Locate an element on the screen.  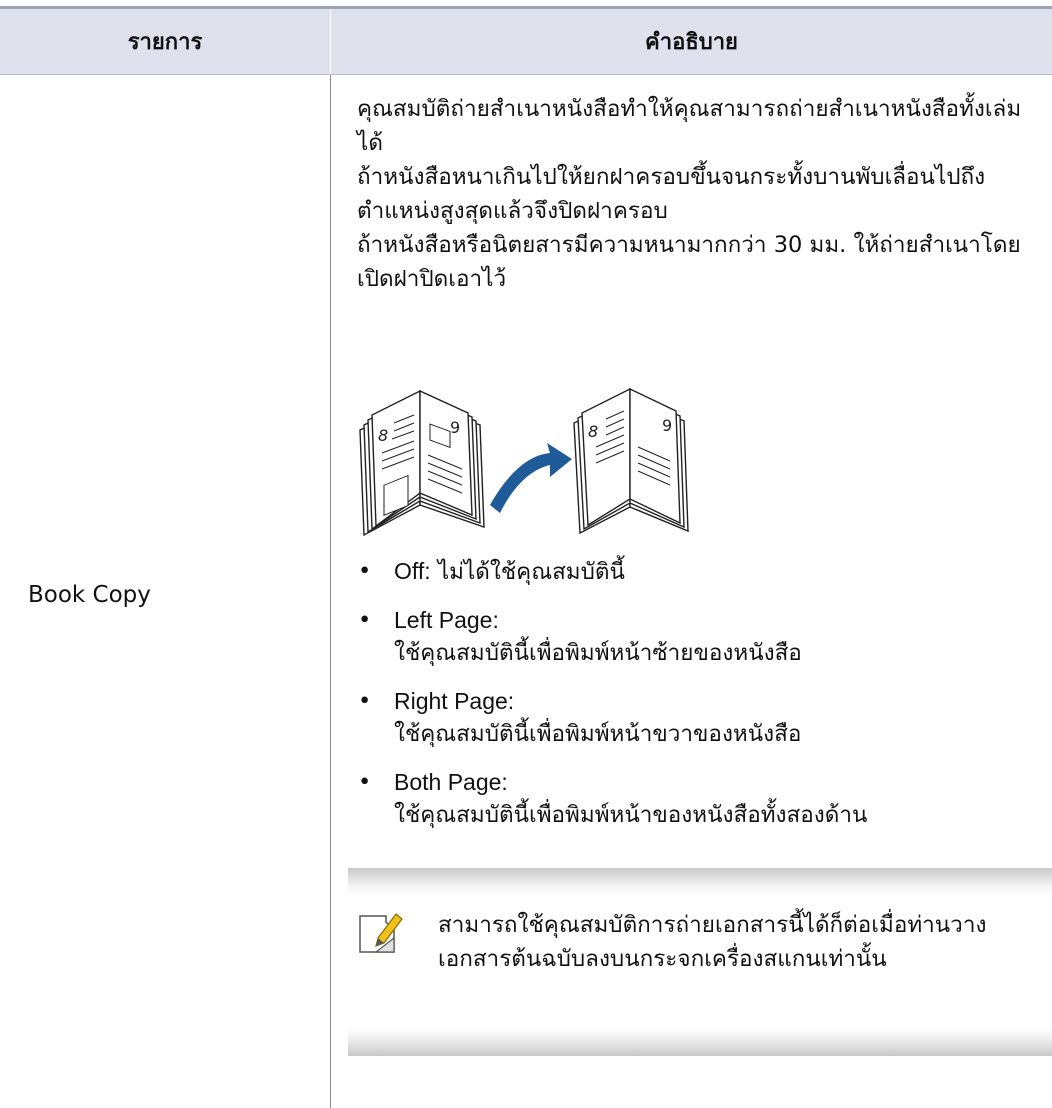
header-item: รายการ is located at coordinates (165, 42).